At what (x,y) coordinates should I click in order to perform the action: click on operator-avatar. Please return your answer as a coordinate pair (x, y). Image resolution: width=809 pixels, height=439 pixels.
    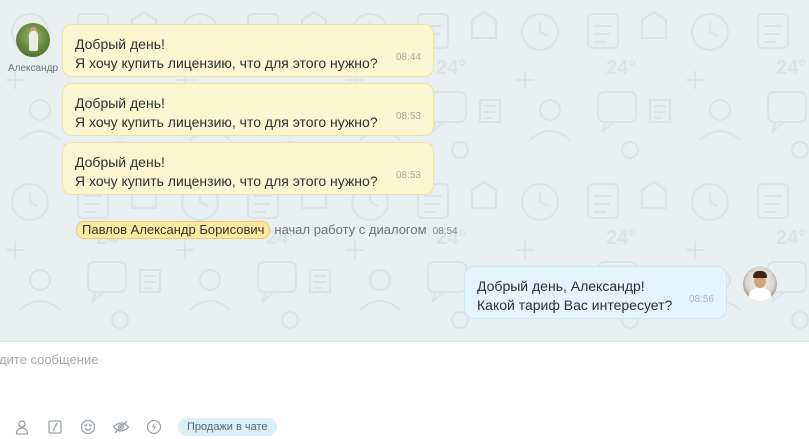
    Looking at the image, I should click on (760, 284).